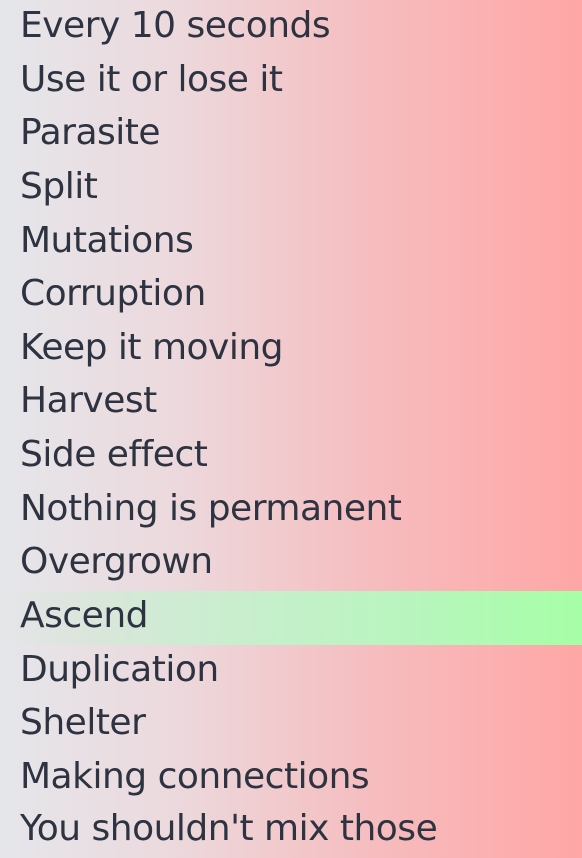  What do you see at coordinates (151, 79) in the screenshot?
I see `theme-item-label: Use it or lose it` at bounding box center [151, 79].